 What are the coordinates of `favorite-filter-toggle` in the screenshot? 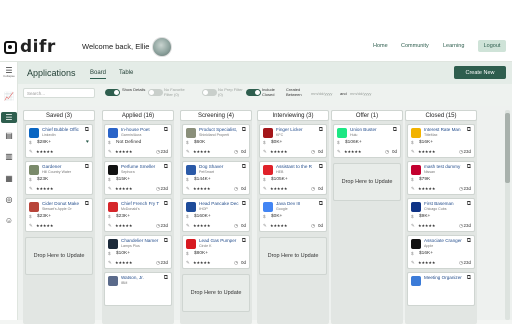 It's located at (155, 92).